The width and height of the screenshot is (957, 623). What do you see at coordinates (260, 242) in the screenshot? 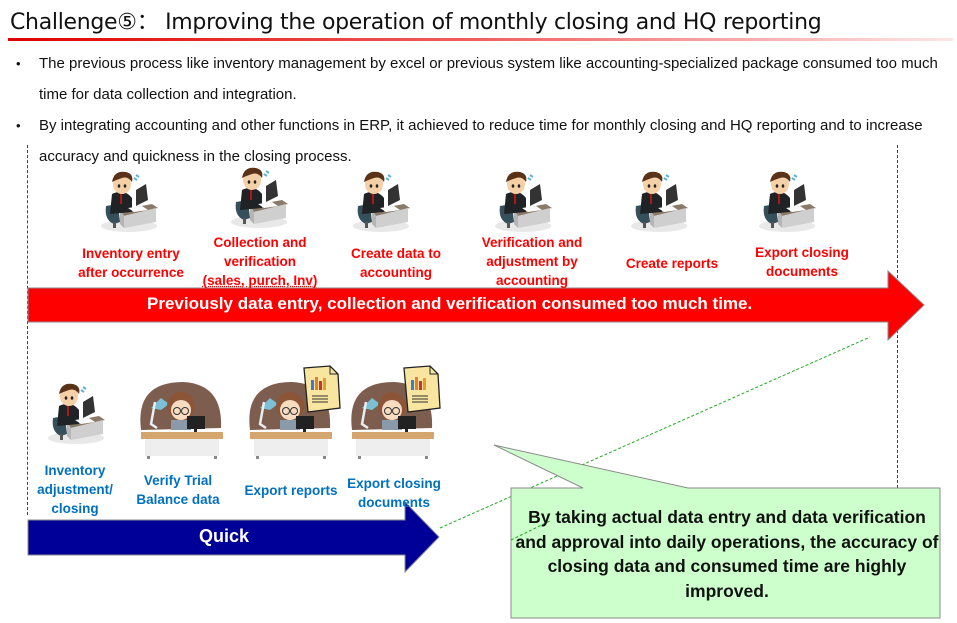
I see `label-line: Collection and` at bounding box center [260, 242].